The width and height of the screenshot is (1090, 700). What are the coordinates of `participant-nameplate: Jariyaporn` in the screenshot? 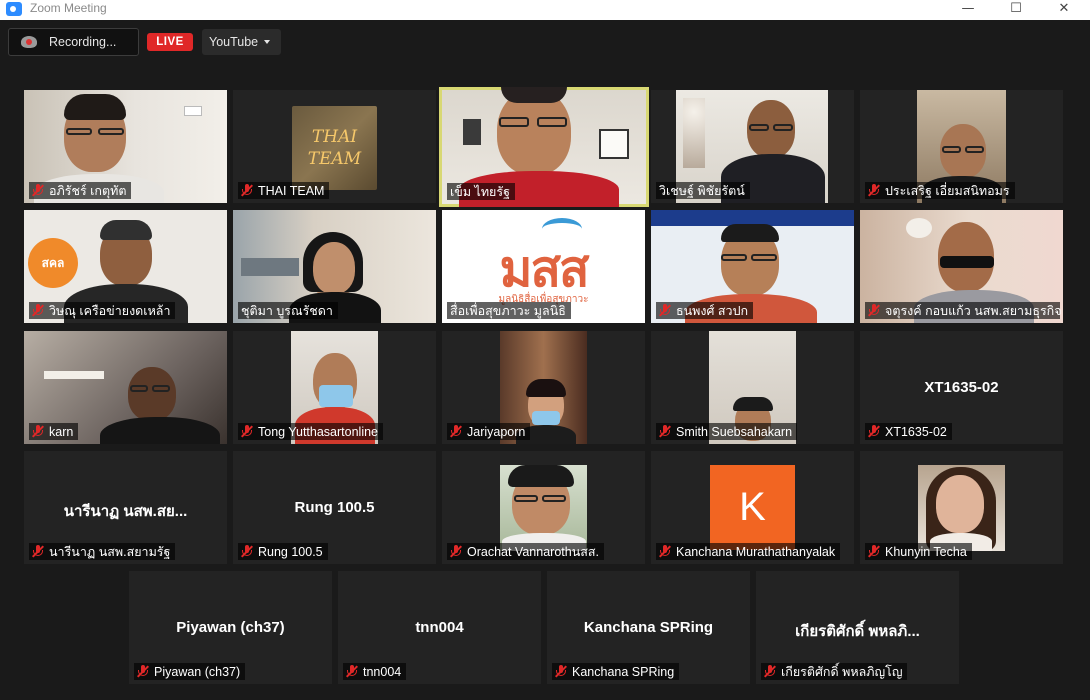 It's located at (489, 431).